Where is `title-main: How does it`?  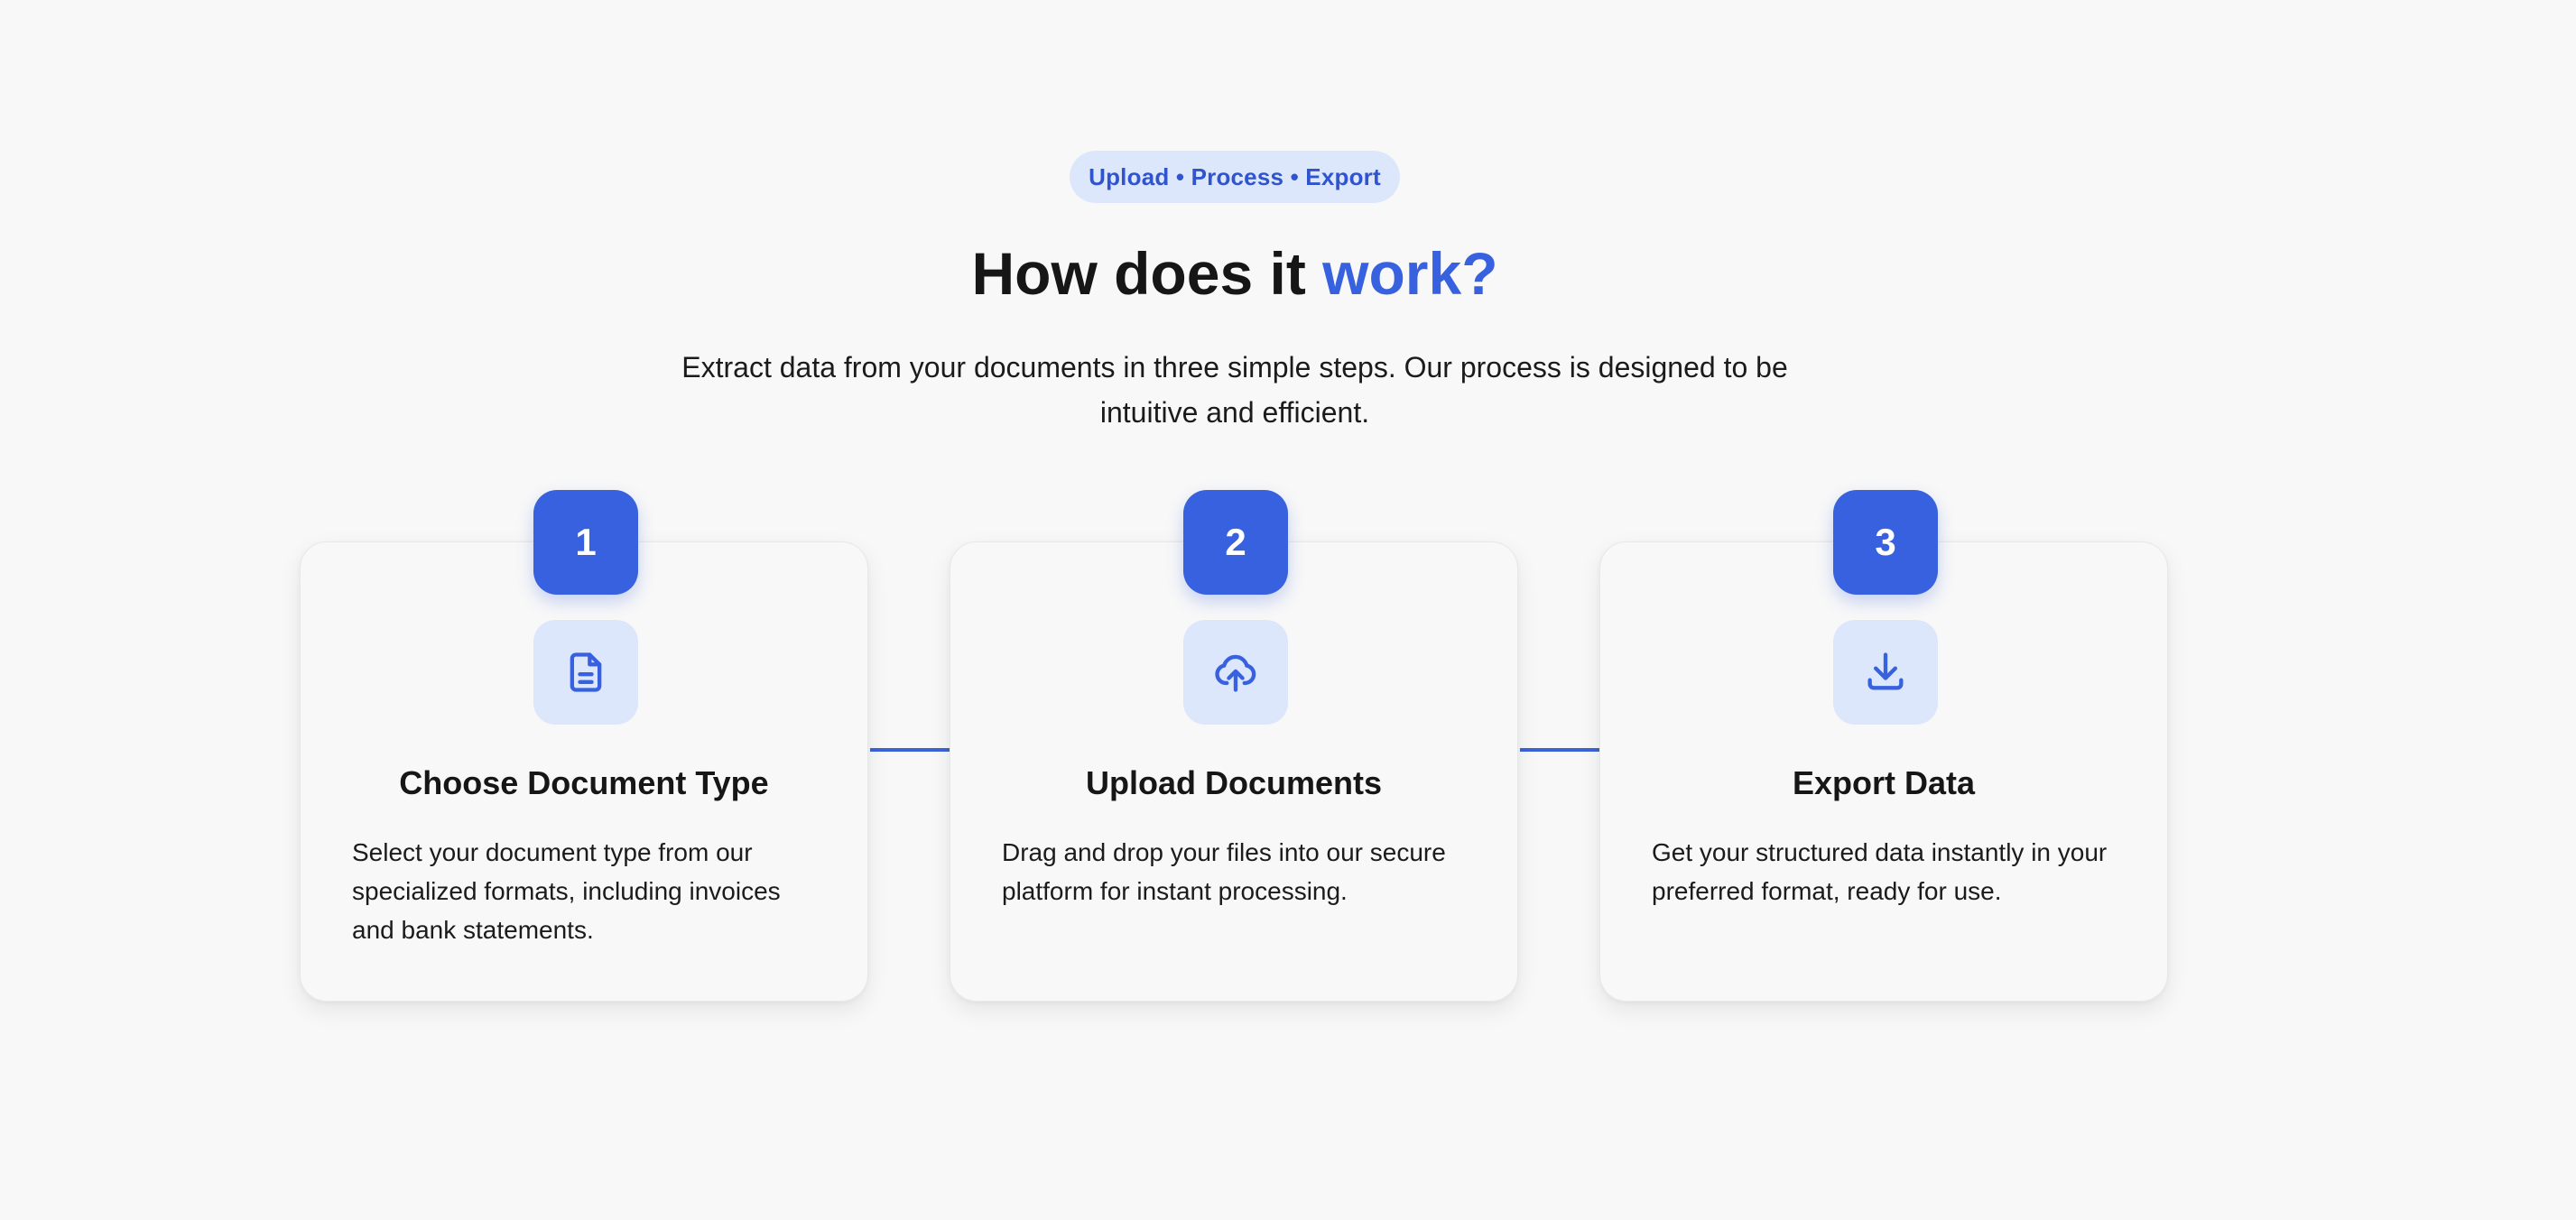 title-main: How does it is located at coordinates (1147, 273).